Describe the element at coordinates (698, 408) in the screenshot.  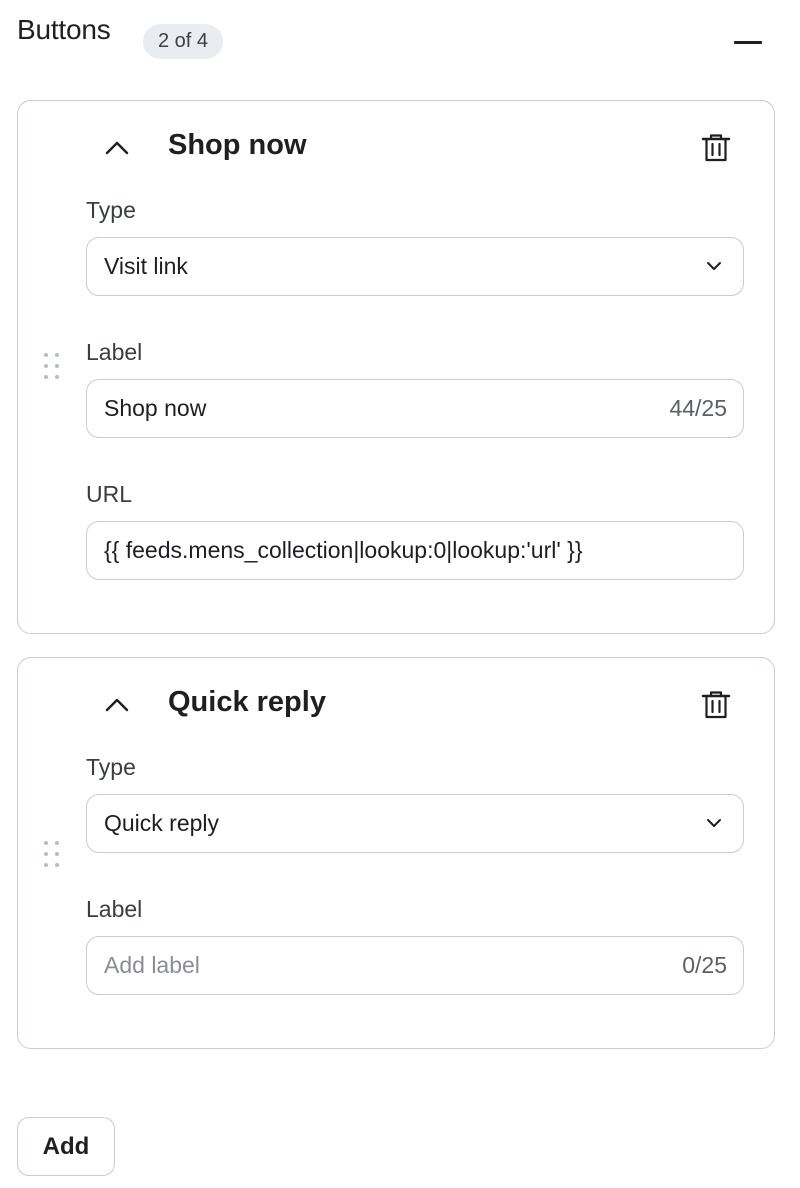
I see `char-counter: 44/25` at that location.